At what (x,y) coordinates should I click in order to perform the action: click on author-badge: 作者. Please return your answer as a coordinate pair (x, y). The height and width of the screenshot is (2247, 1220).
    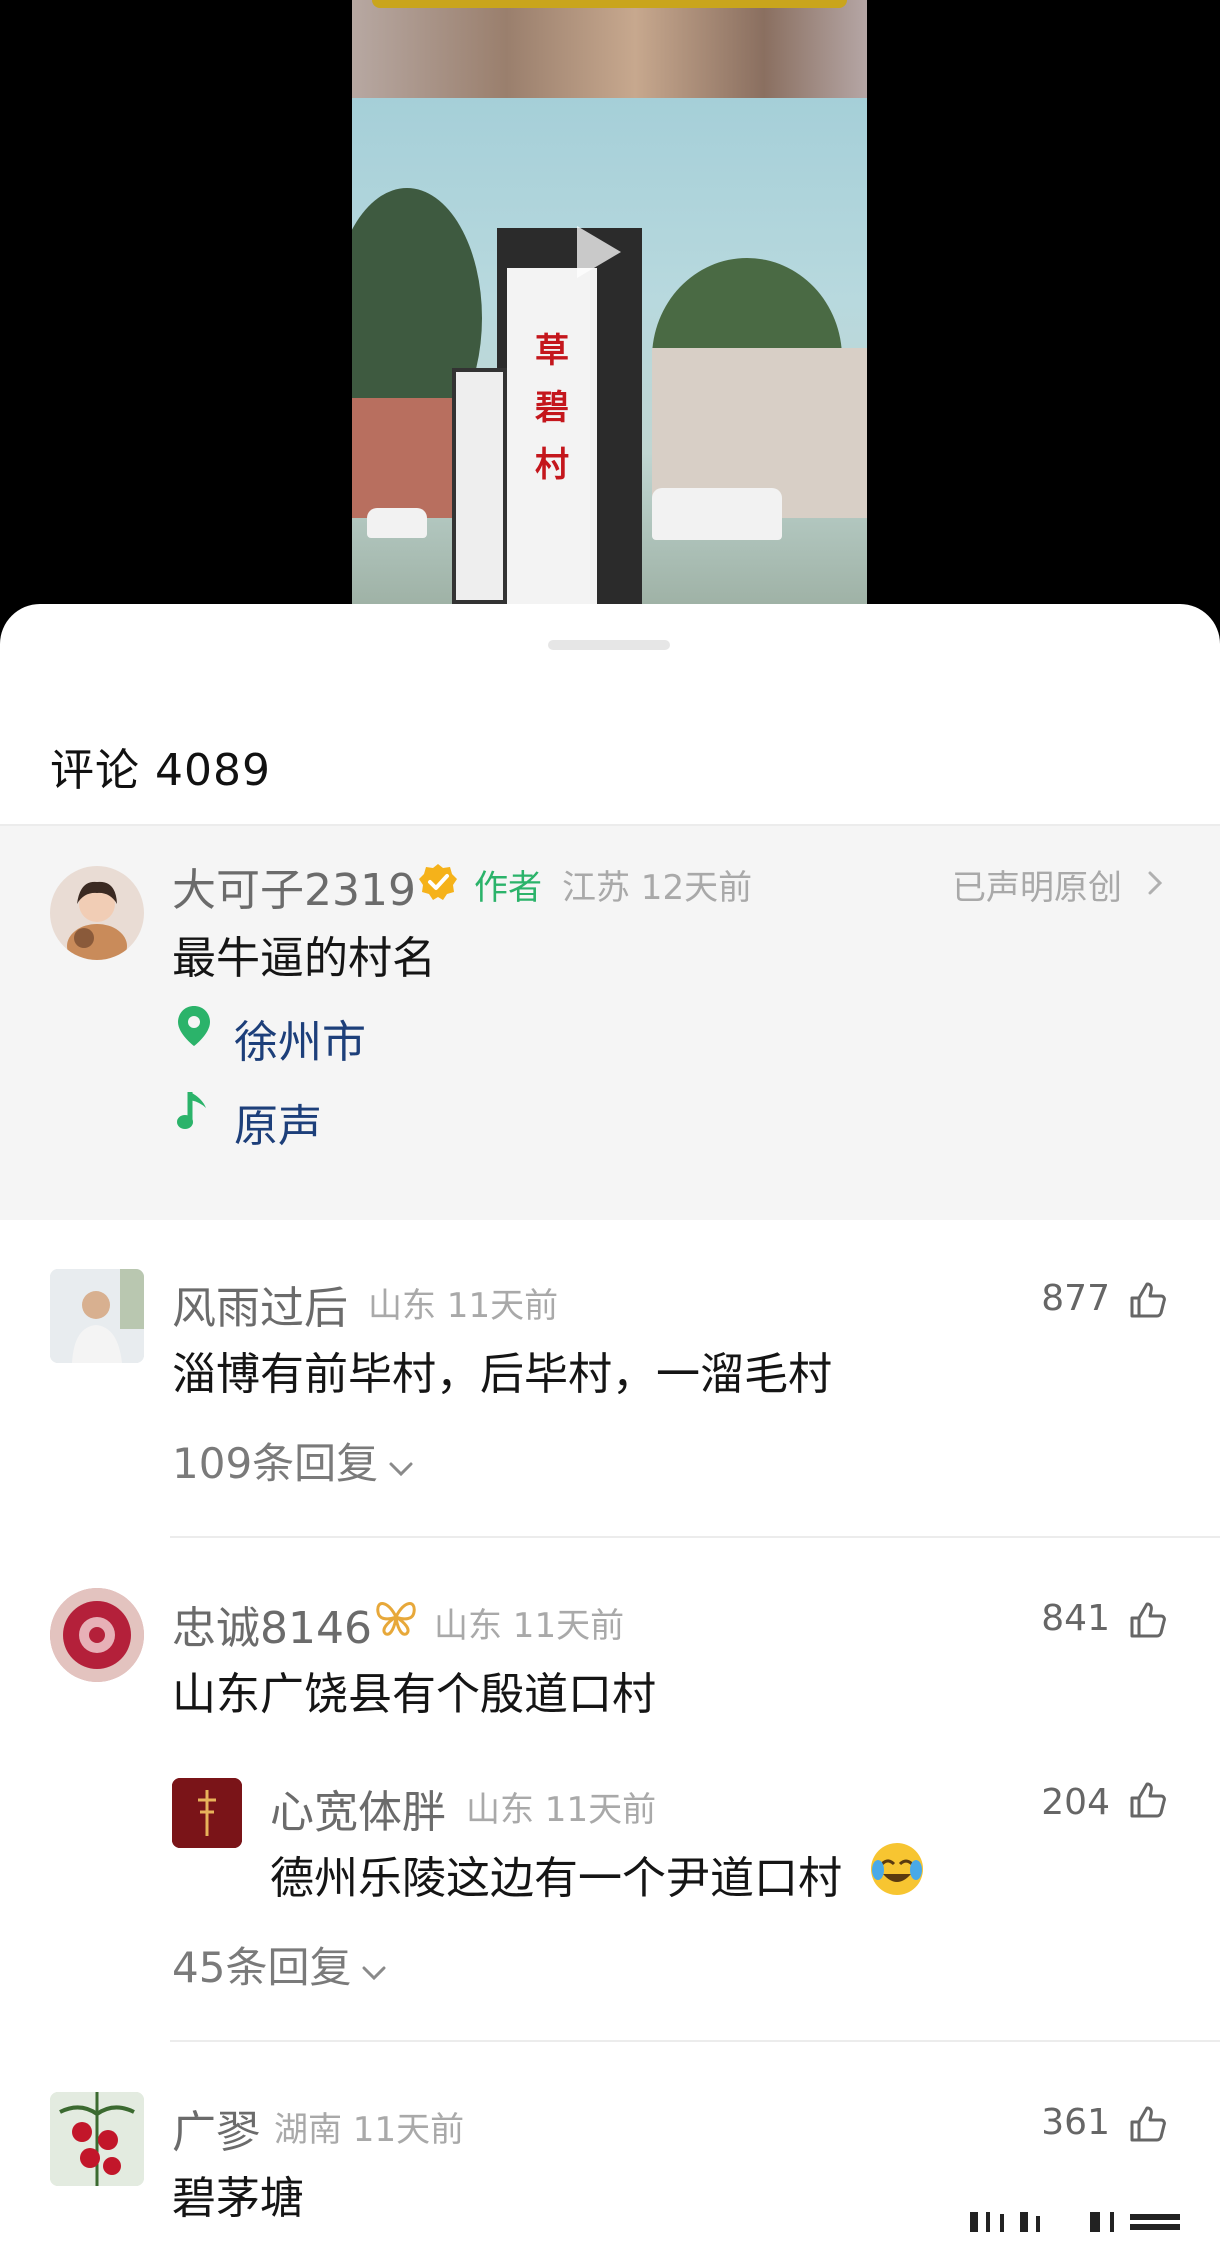
    Looking at the image, I should click on (508, 888).